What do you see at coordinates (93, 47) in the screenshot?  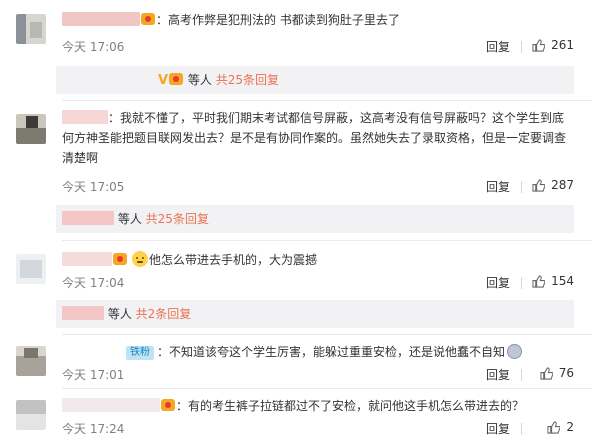 I see `comment-time: 今天 17:06` at bounding box center [93, 47].